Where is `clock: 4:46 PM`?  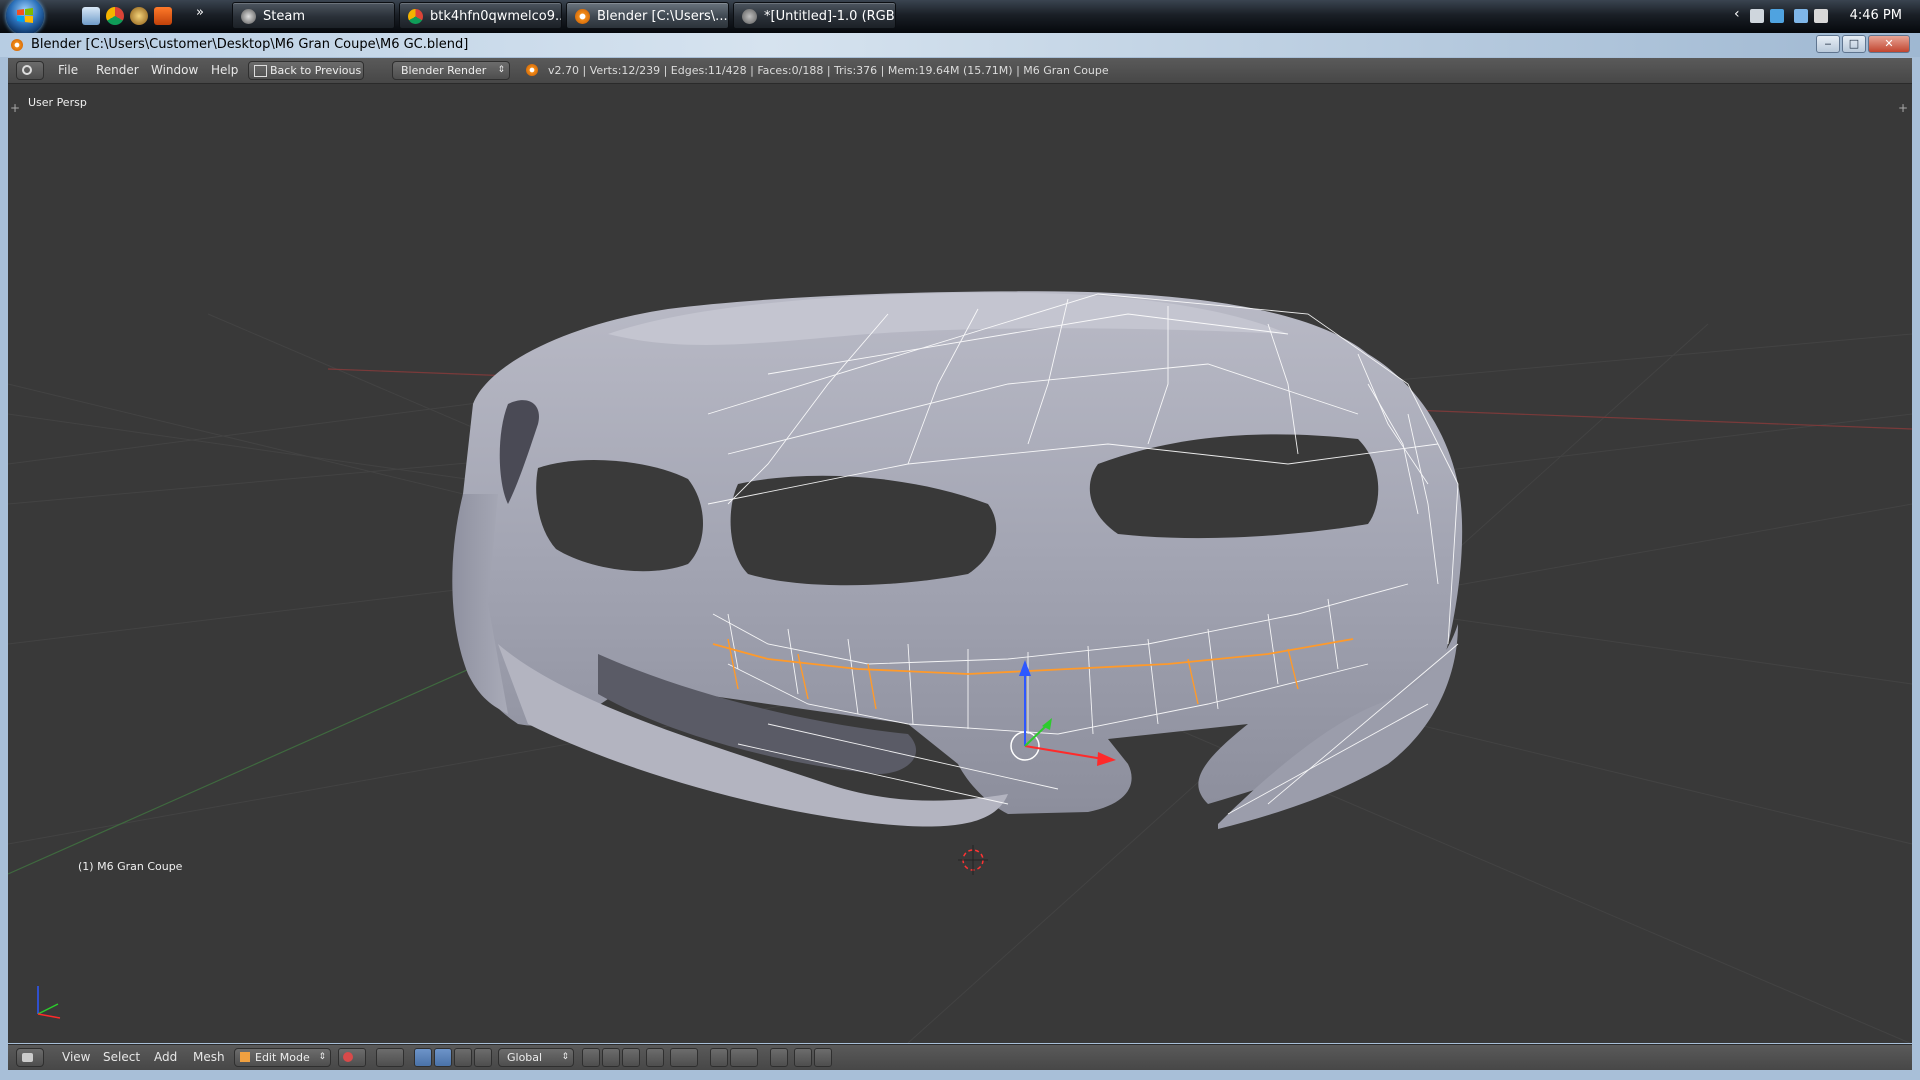
clock: 4:46 PM is located at coordinates (1876, 15).